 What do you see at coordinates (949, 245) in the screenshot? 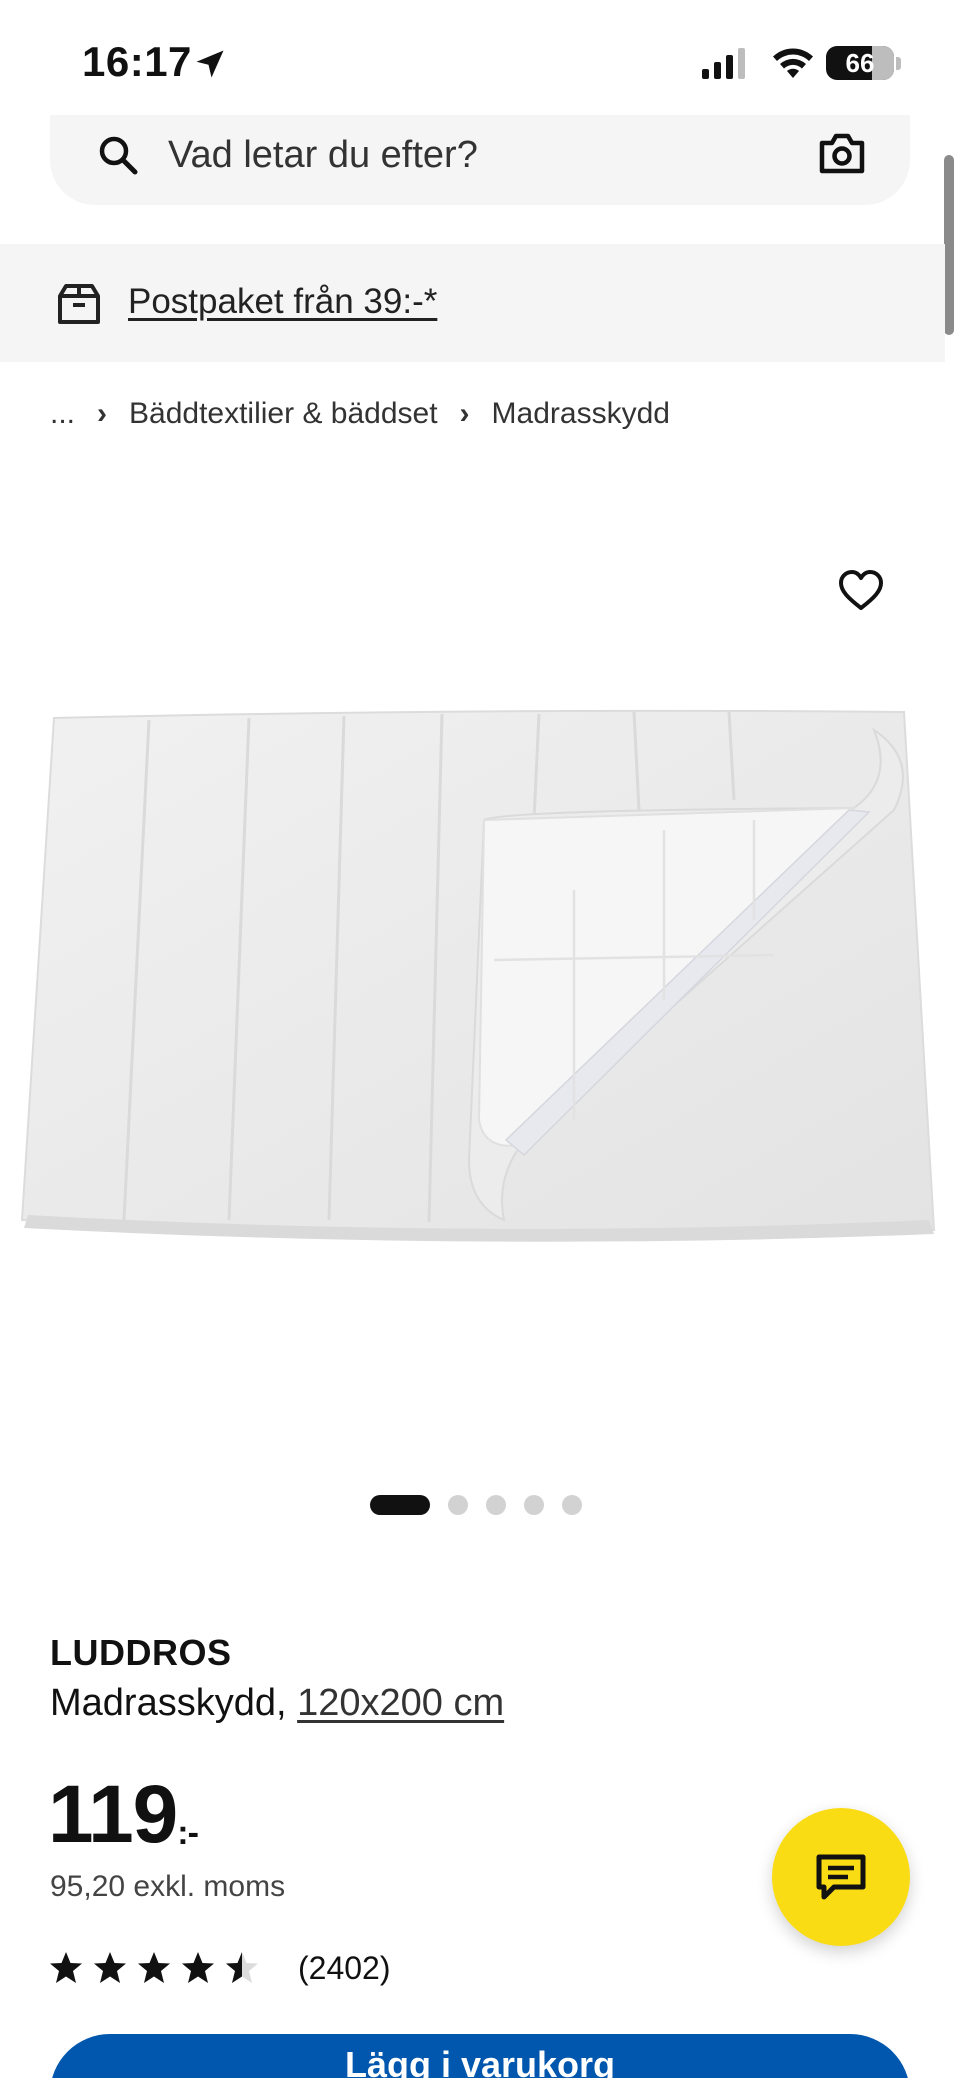
I see `page-scrollbar` at bounding box center [949, 245].